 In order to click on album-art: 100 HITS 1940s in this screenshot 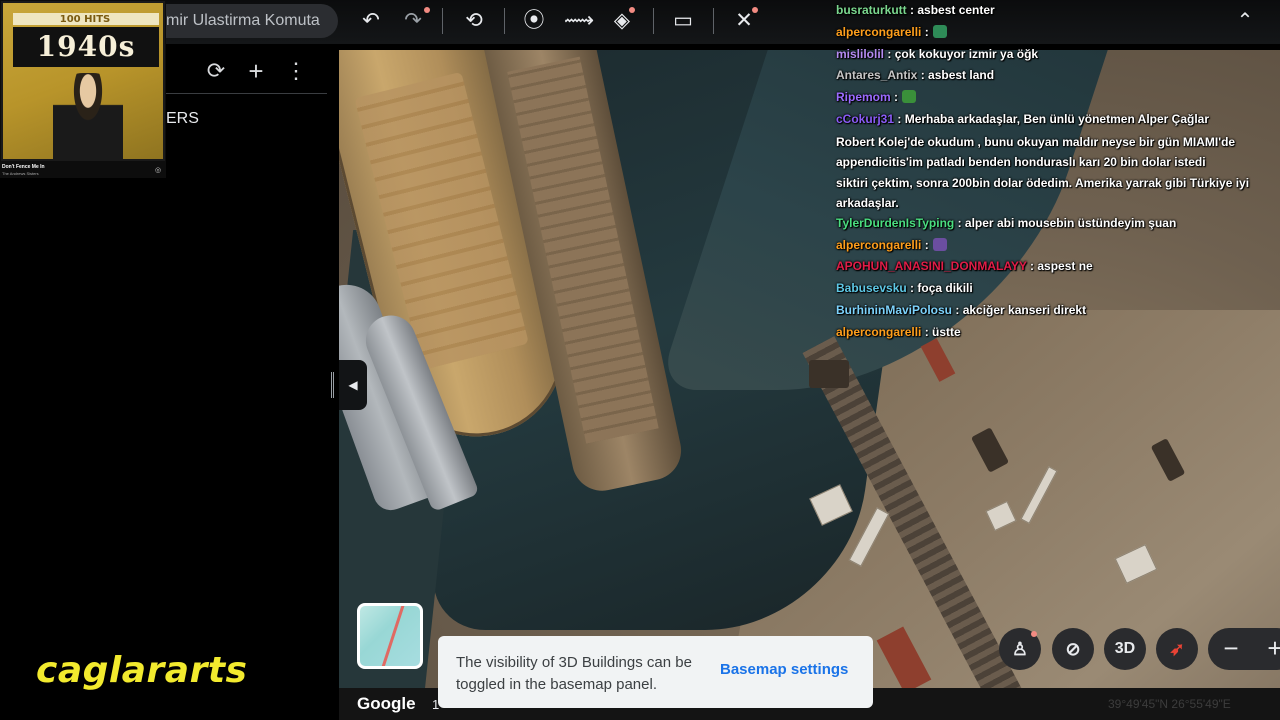, I will do `click(83, 81)`.